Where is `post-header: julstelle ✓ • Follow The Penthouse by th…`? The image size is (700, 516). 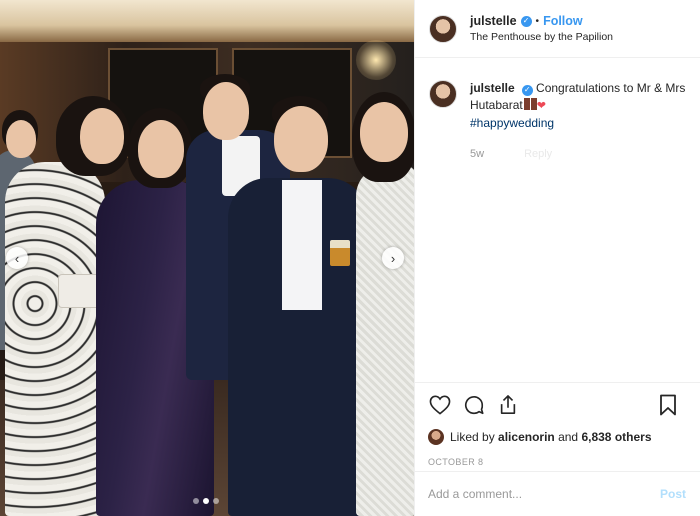 post-header: julstelle ✓ • Follow The Penthouse by th… is located at coordinates (557, 29).